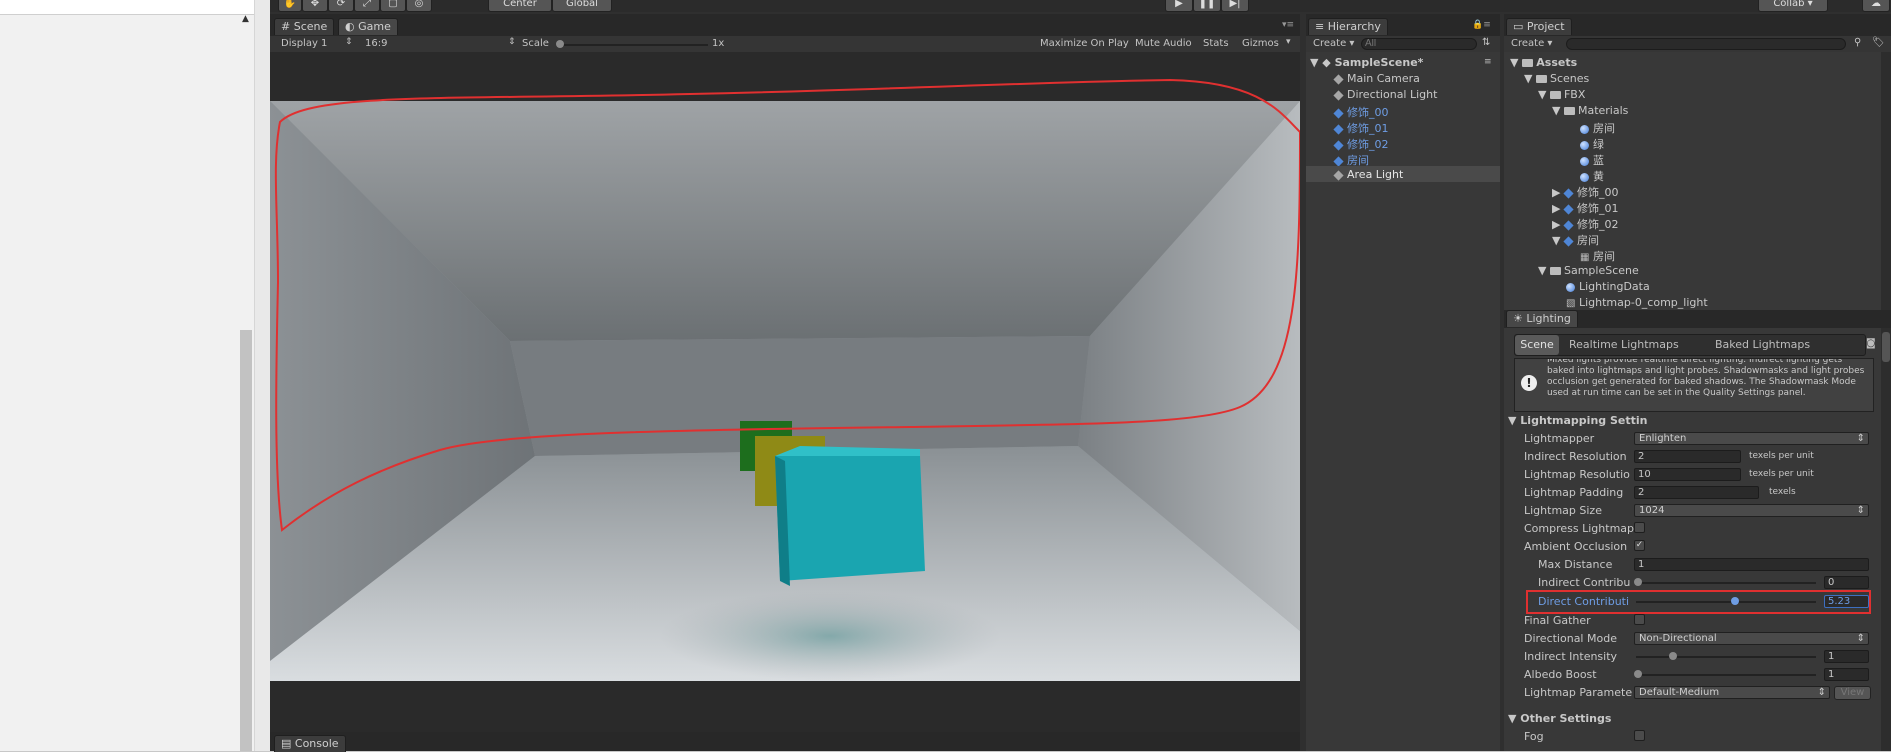 This screenshot has height=752, width=1891. I want to click on pause-icon: ❚❚, so click(1207, 6).